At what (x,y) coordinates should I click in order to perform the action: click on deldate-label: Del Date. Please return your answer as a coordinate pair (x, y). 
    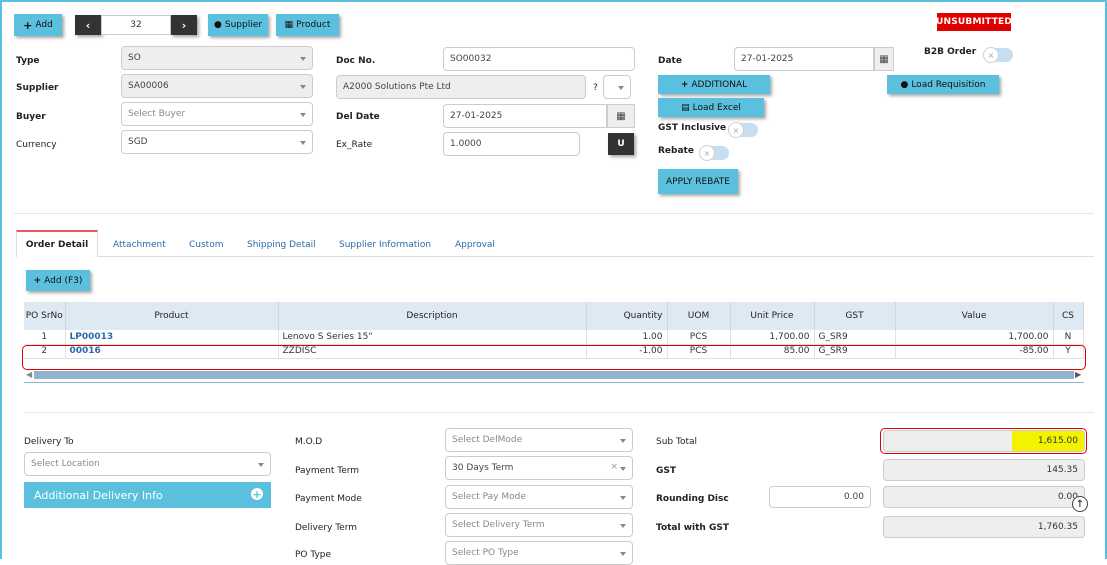
    Looking at the image, I should click on (358, 117).